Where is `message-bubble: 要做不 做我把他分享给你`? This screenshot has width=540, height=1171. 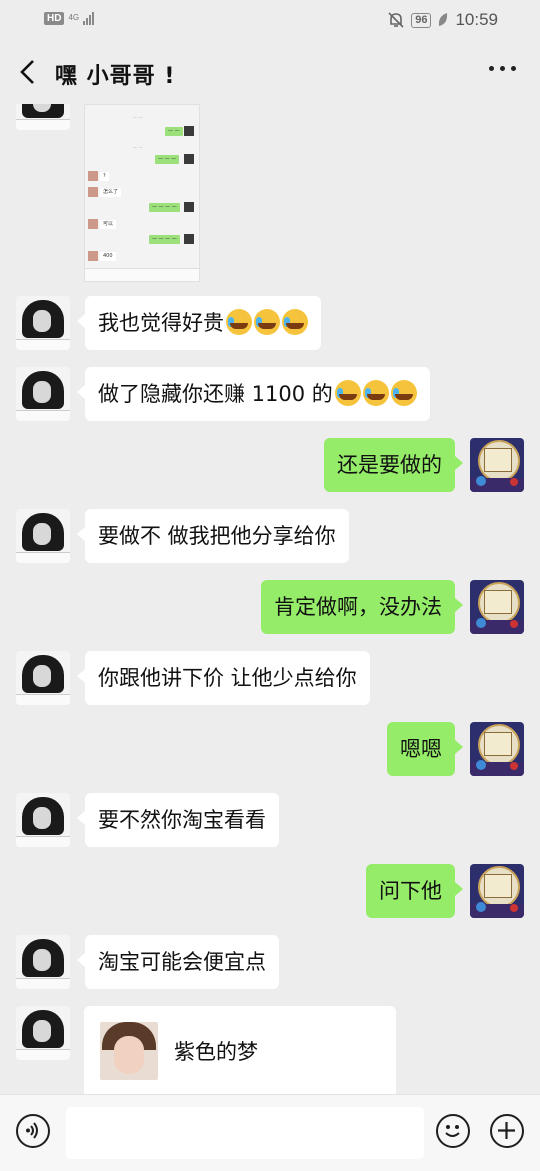 message-bubble: 要做不 做我把他分享给你 is located at coordinates (213, 536).